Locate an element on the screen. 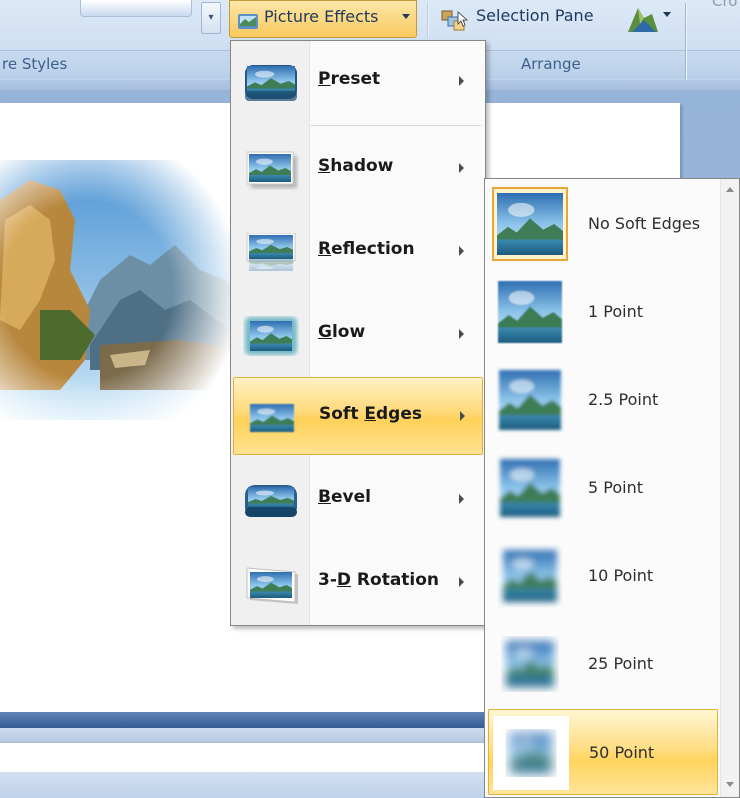 The image size is (740, 798). scroll-down-icon is located at coordinates (730, 784).